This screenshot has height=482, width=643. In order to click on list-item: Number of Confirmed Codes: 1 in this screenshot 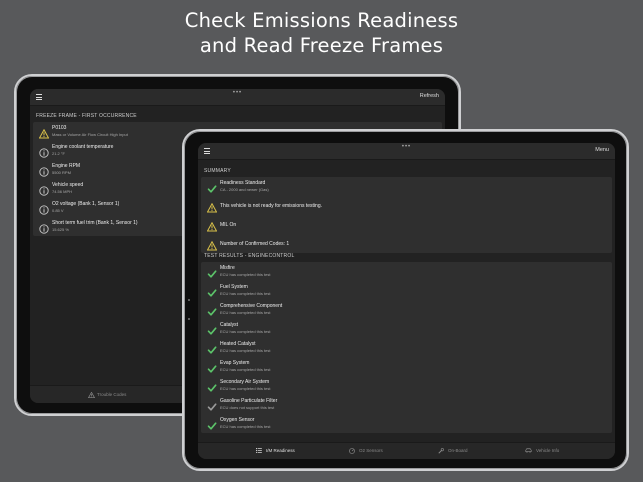, I will do `click(406, 243)`.